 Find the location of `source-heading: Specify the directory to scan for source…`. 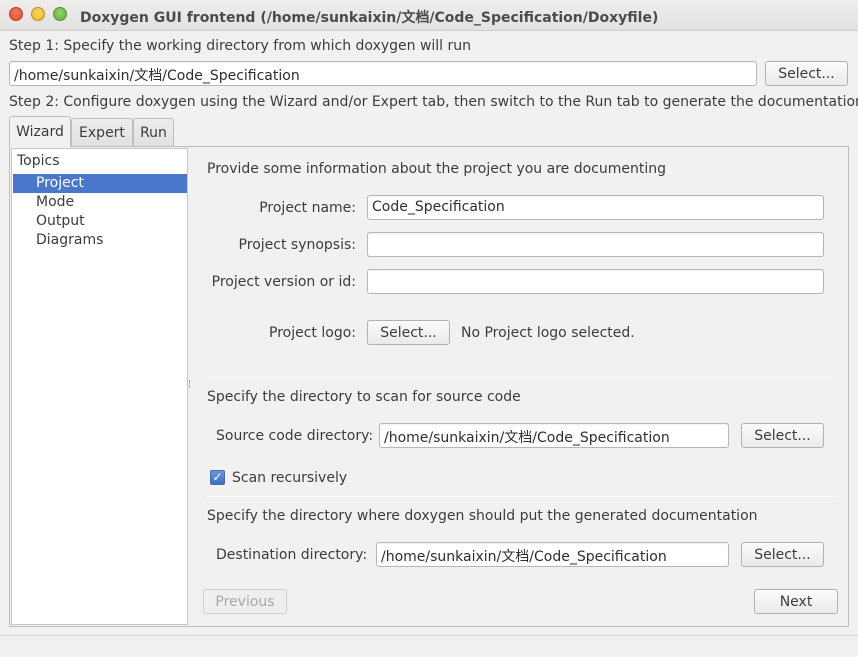

source-heading: Specify the directory to scan for source… is located at coordinates (364, 397).